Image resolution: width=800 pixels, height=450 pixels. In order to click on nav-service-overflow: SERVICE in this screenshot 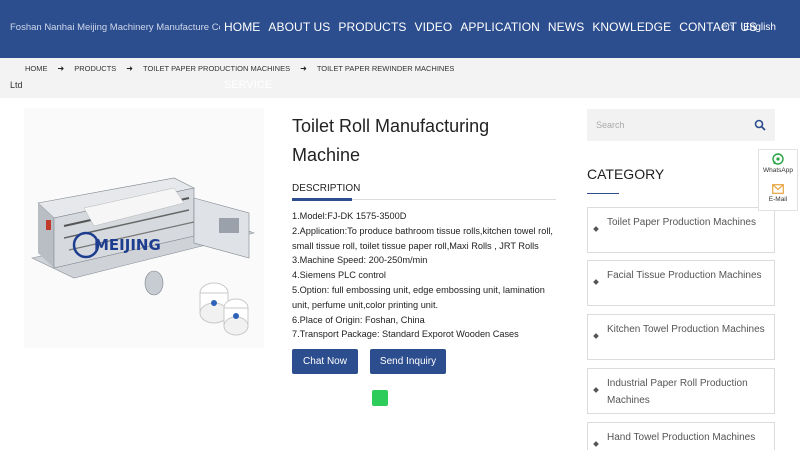, I will do `click(248, 85)`.